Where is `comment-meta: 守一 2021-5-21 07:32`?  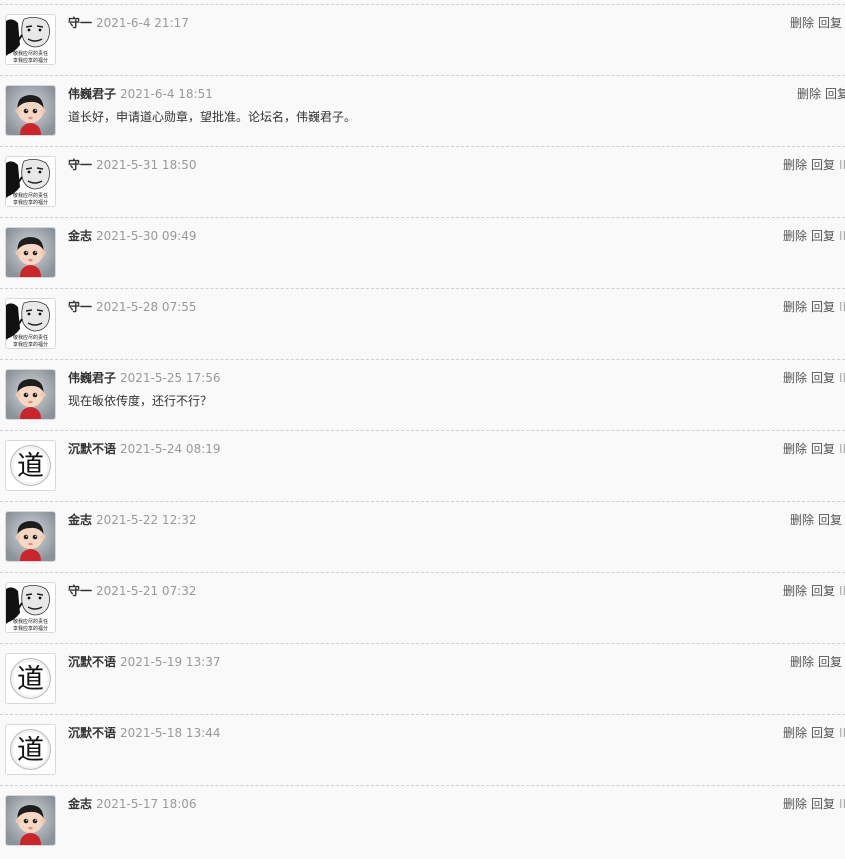
comment-meta: 守一 2021-5-21 07:32 is located at coordinates (132, 591).